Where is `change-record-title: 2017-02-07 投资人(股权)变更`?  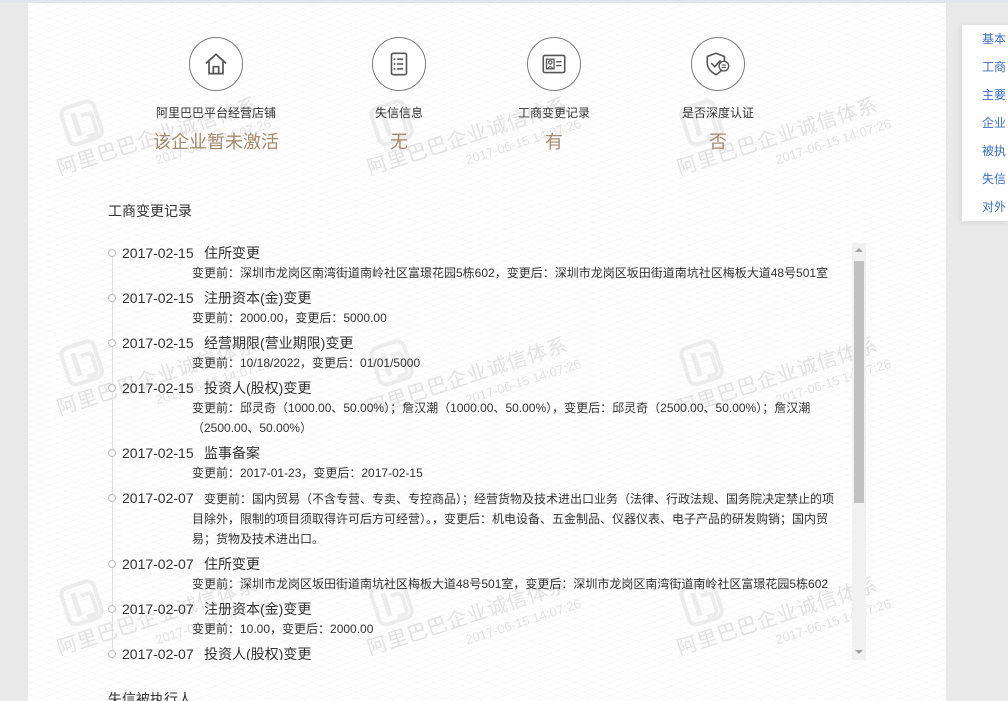
change-record-title: 2017-02-07 投资人(股权)变更 is located at coordinates (483, 652).